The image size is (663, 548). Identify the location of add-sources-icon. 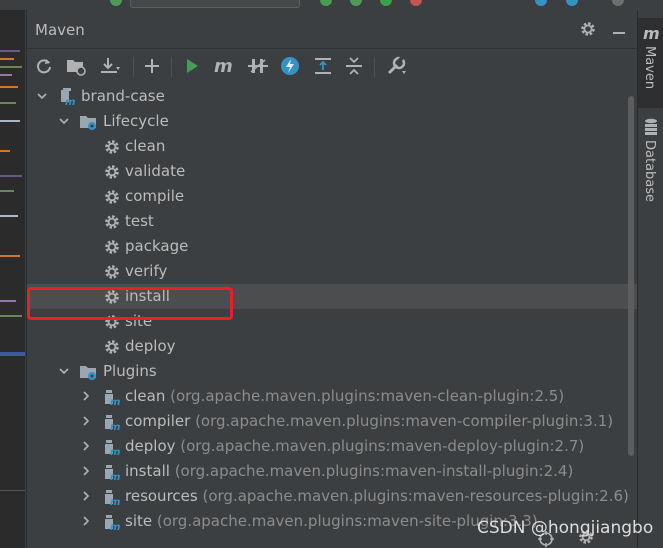
(76, 68).